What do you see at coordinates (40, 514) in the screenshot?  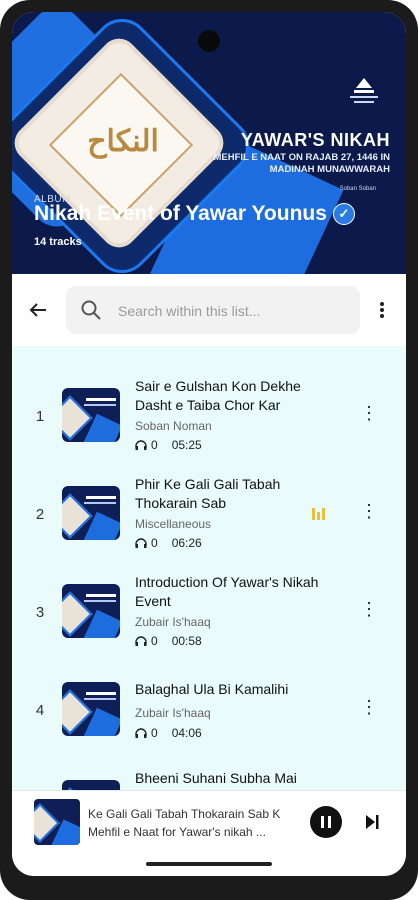 I see `track-index: 2` at bounding box center [40, 514].